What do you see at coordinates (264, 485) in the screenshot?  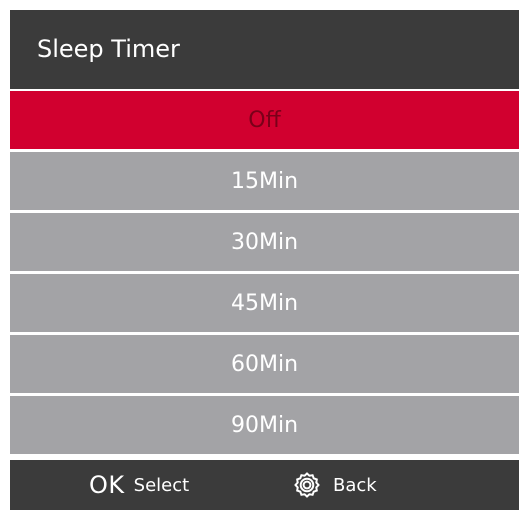 I see `footer-hint-bar: OK Select Back` at bounding box center [264, 485].